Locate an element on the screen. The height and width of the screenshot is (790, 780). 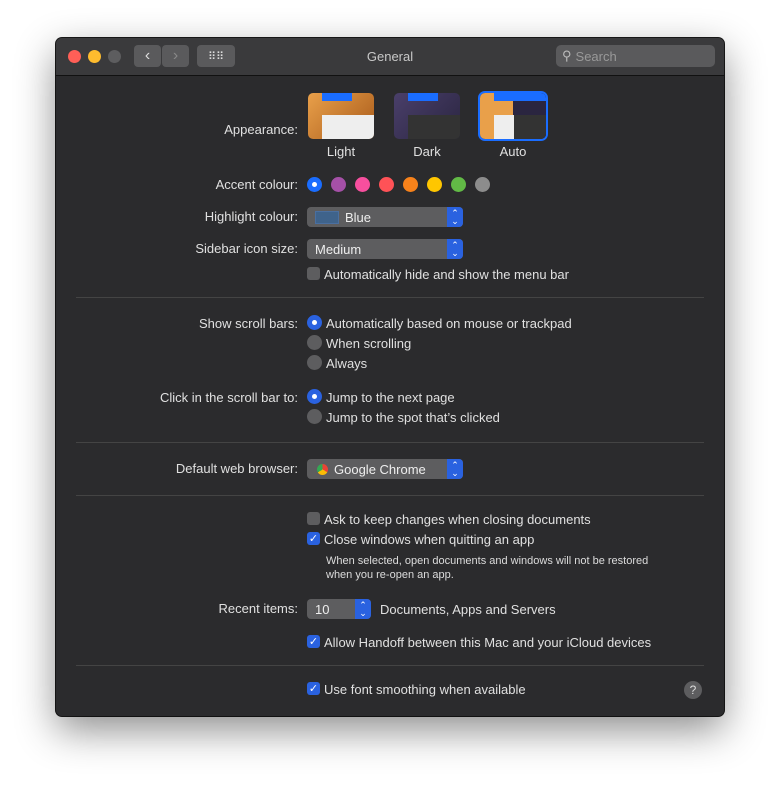
search-placeholder: Search is located at coordinates (596, 56).